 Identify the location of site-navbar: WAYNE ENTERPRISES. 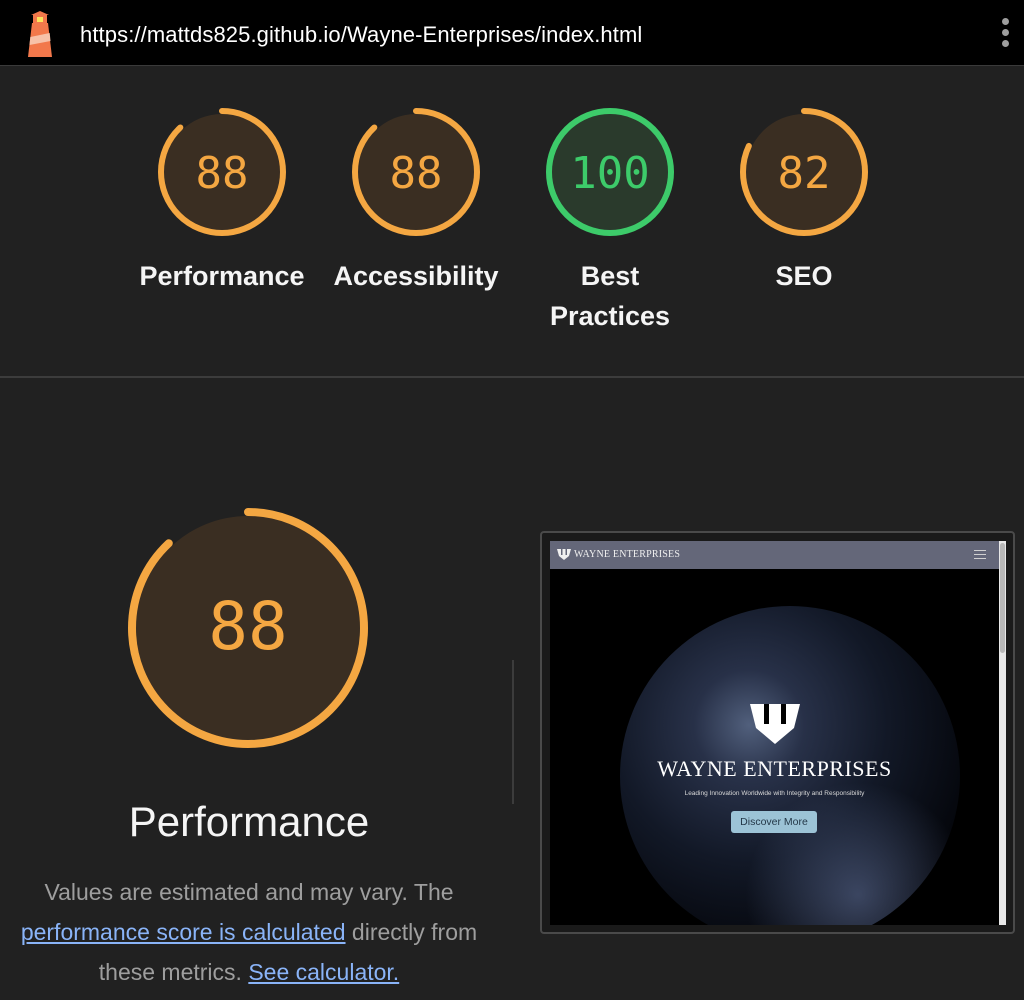
(774, 555).